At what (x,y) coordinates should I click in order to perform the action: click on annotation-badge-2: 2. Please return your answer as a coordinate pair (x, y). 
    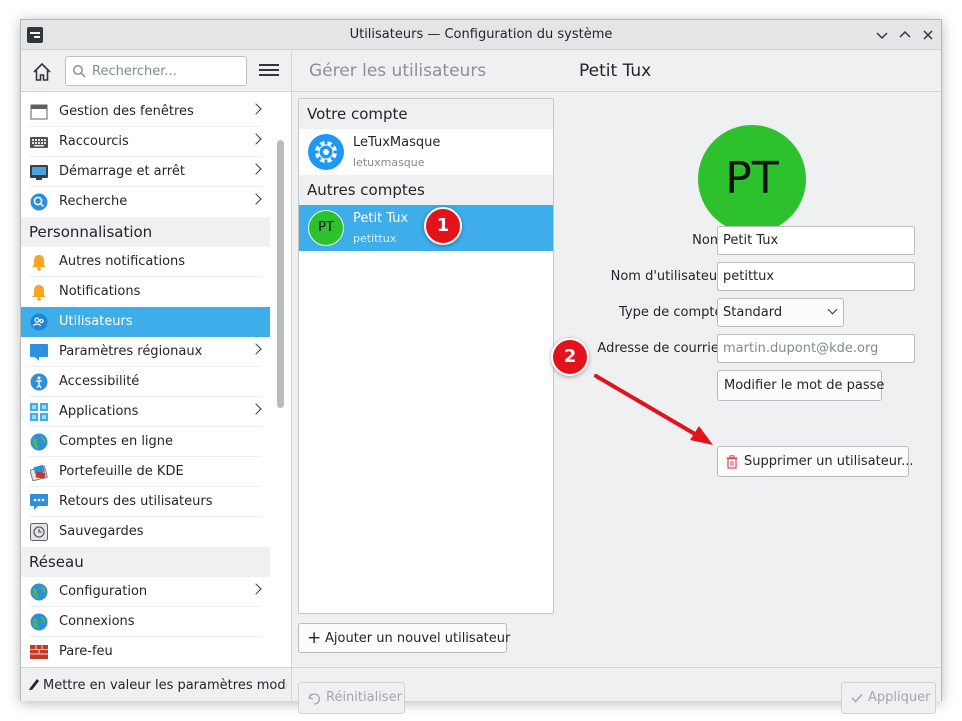
    Looking at the image, I should click on (570, 357).